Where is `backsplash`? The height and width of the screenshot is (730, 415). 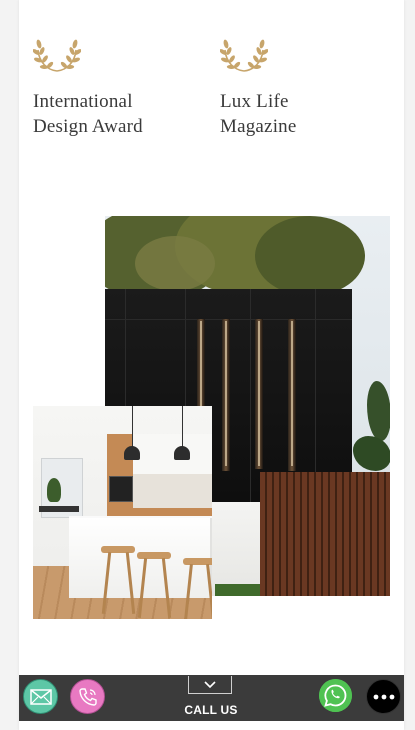
backsplash is located at coordinates (172, 491).